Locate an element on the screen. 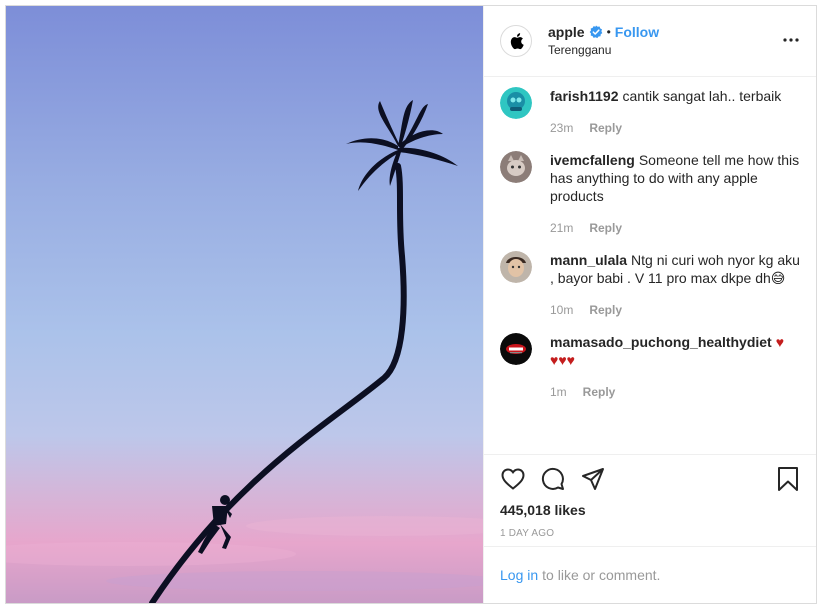 This screenshot has width=823, height=608. action-icons is located at coordinates (650, 479).